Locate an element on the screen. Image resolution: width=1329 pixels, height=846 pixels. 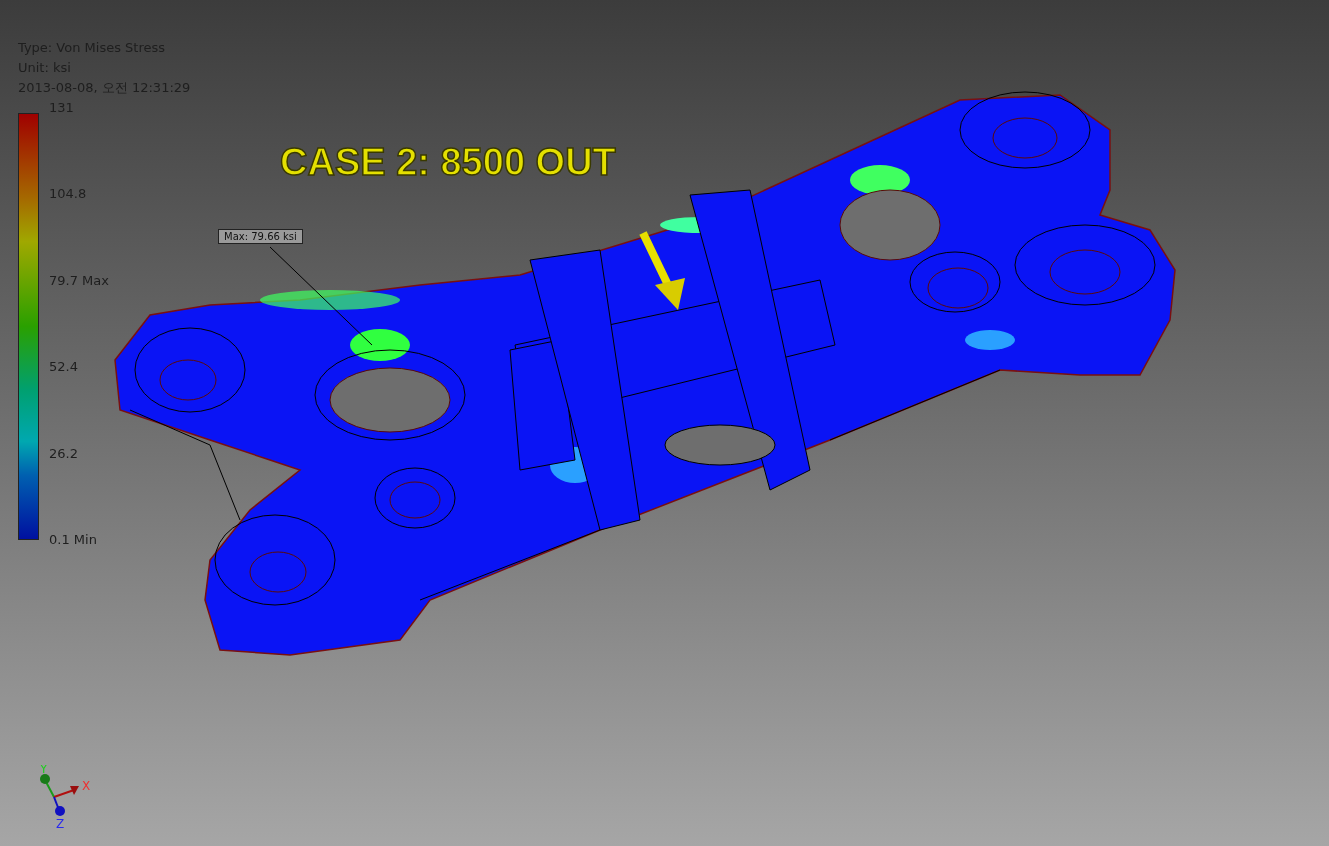
scale-label: 52.4 is located at coordinates (64, 367).